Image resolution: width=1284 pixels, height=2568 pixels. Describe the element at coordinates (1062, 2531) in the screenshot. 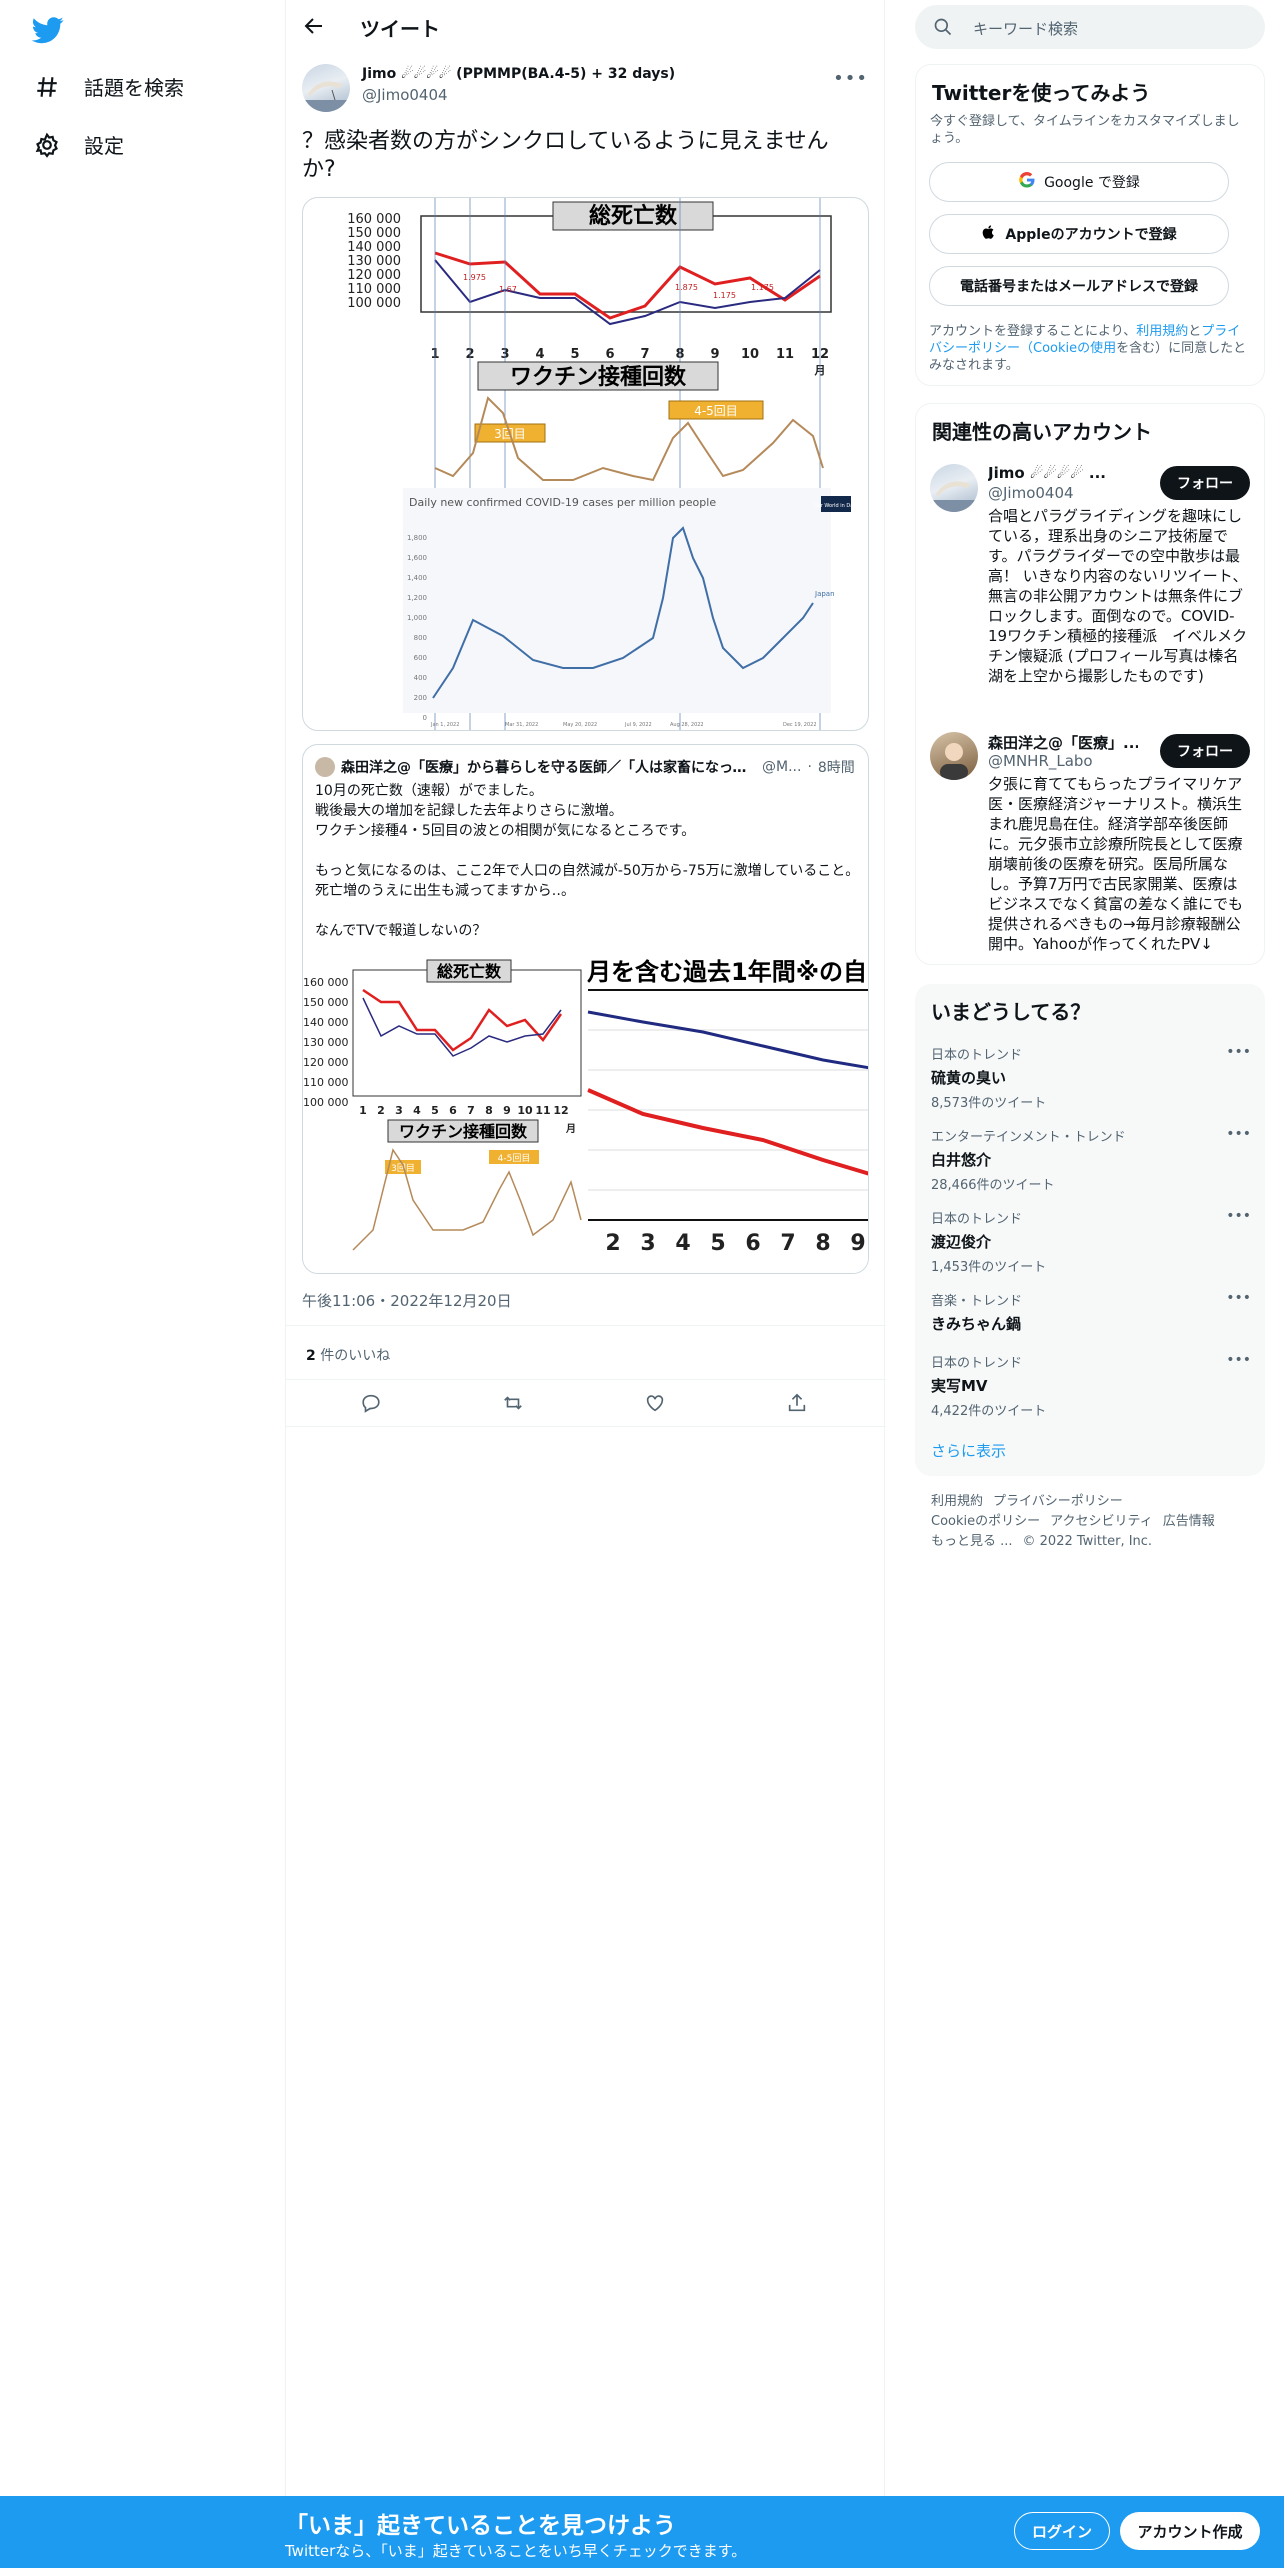

I see `login-button: ログイン` at that location.